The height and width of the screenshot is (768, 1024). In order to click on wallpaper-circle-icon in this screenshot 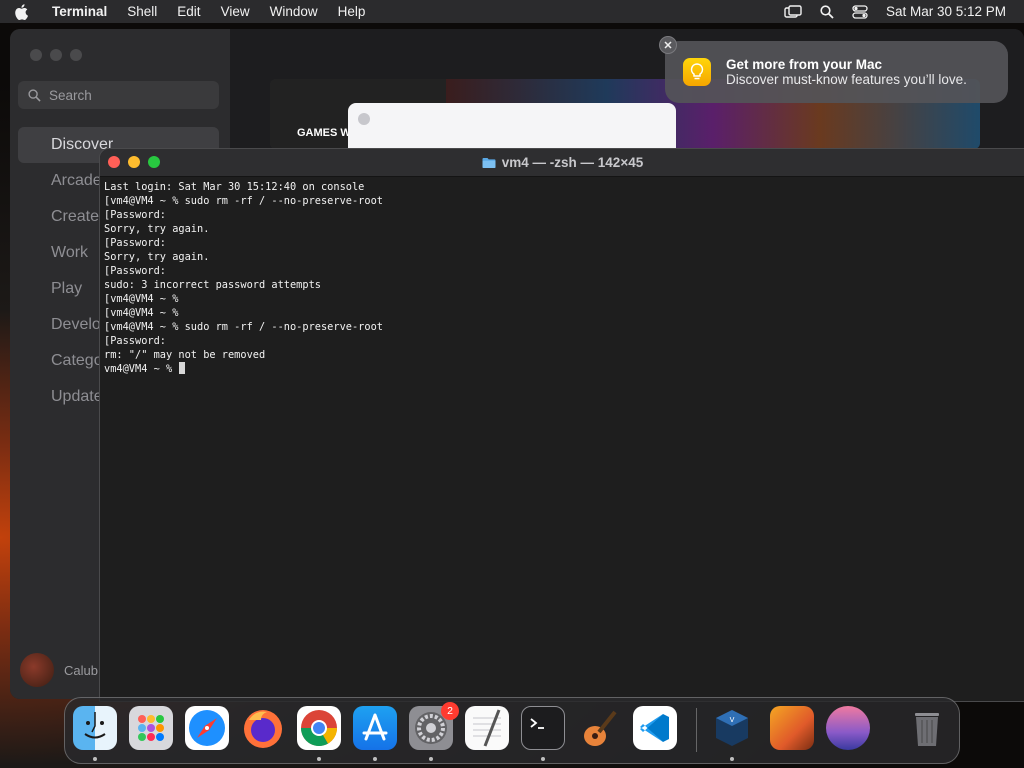, I will do `click(848, 728)`.